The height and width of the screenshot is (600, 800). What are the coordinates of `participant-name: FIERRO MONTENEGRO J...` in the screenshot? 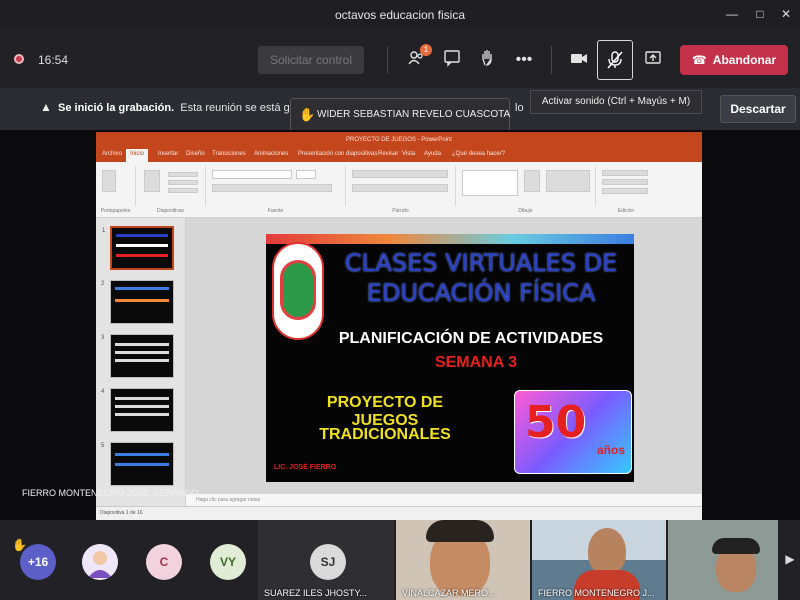 It's located at (596, 593).